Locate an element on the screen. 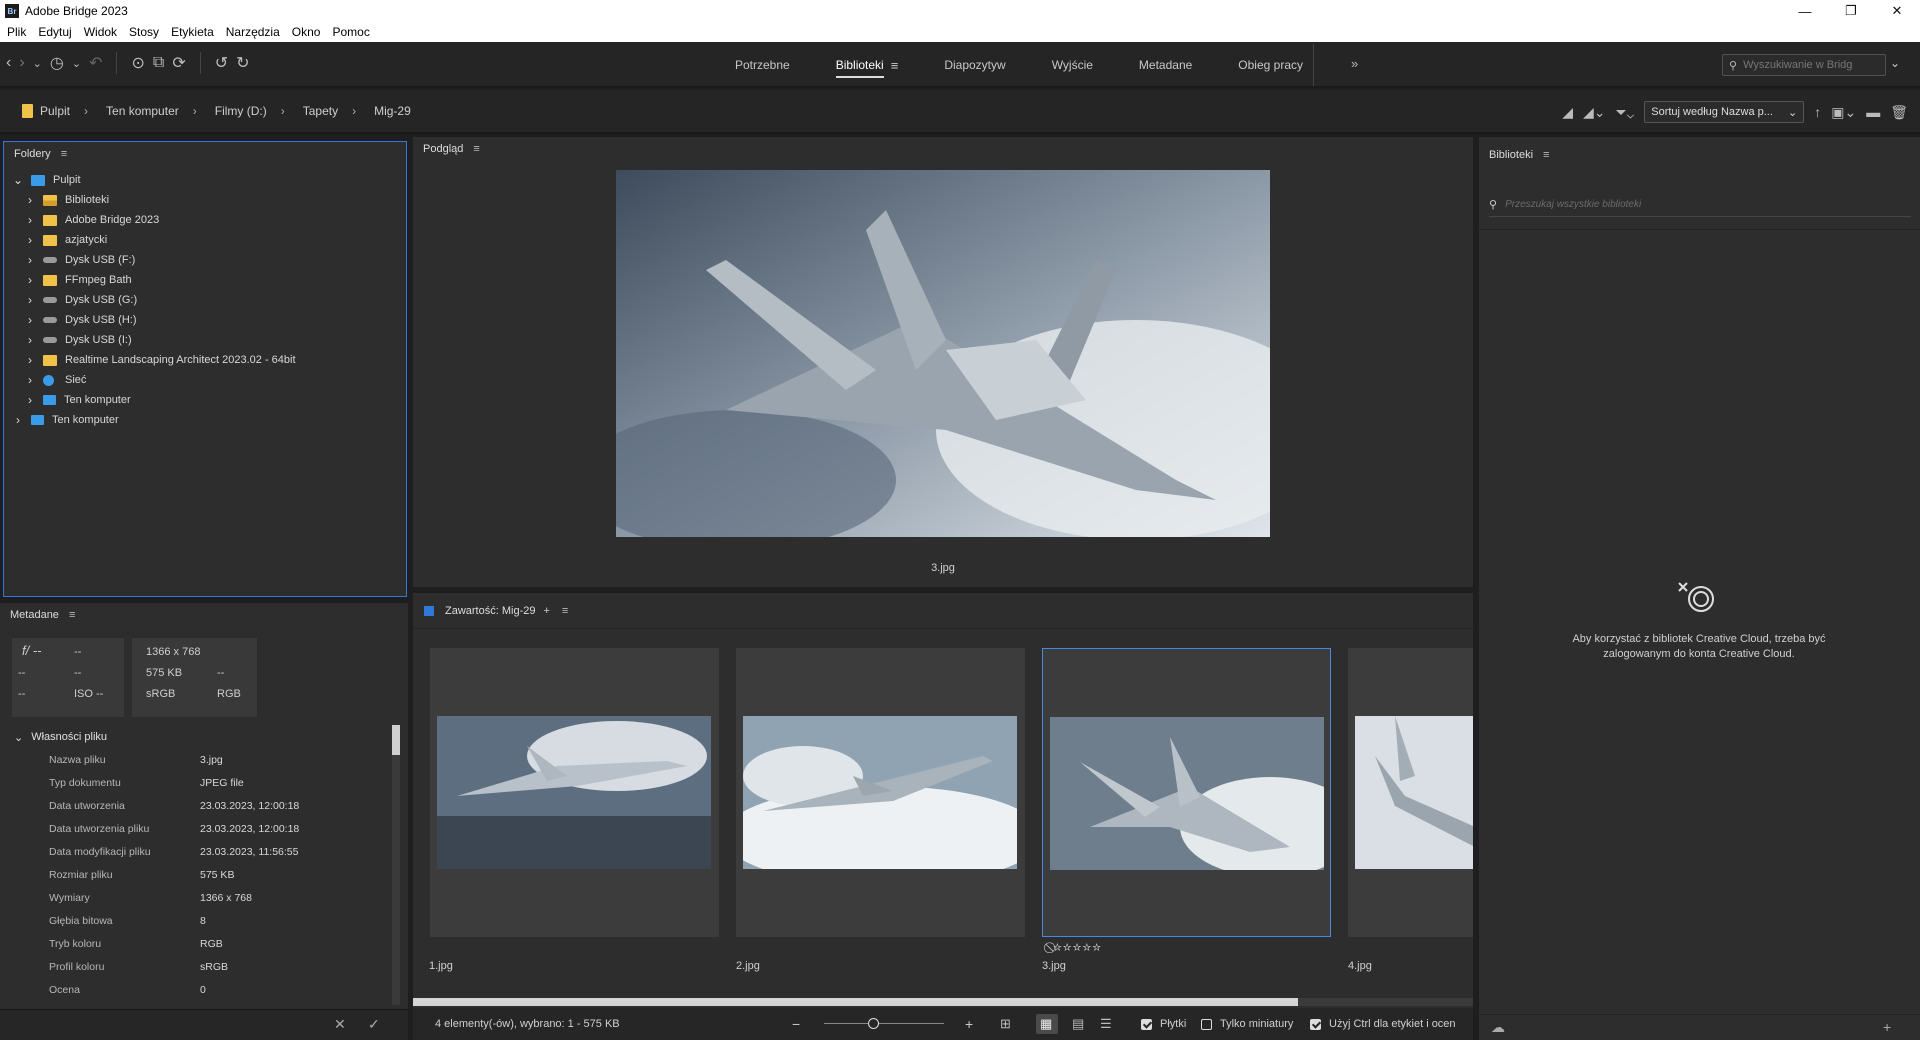 Image resolution: width=1920 pixels, height=1040 pixels. zoom-slider-track is located at coordinates (884, 1023).